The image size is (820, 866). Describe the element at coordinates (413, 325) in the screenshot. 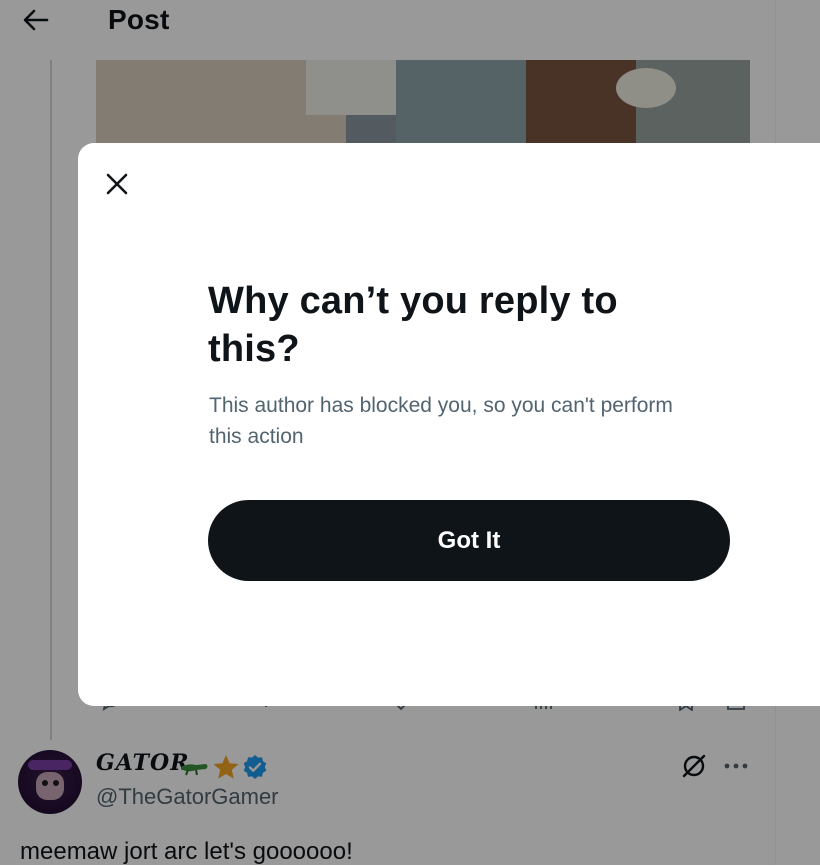

I see `dialog-title: Why can’t you reply to this?` at that location.